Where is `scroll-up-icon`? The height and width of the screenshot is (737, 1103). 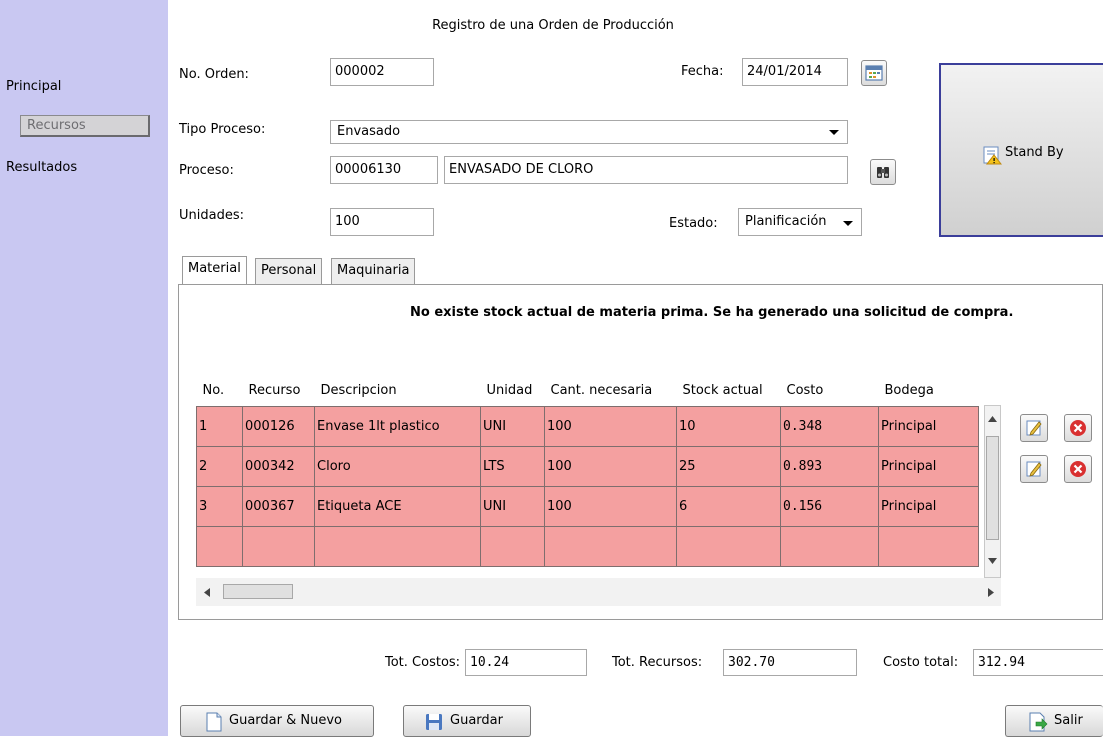 scroll-up-icon is located at coordinates (992, 419).